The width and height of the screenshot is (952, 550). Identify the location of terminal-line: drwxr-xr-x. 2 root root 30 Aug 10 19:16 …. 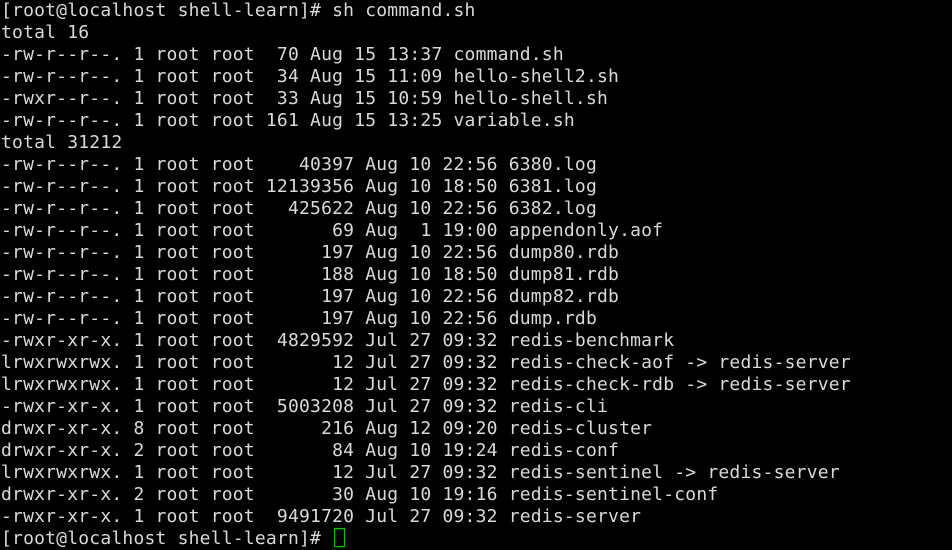
(360, 494).